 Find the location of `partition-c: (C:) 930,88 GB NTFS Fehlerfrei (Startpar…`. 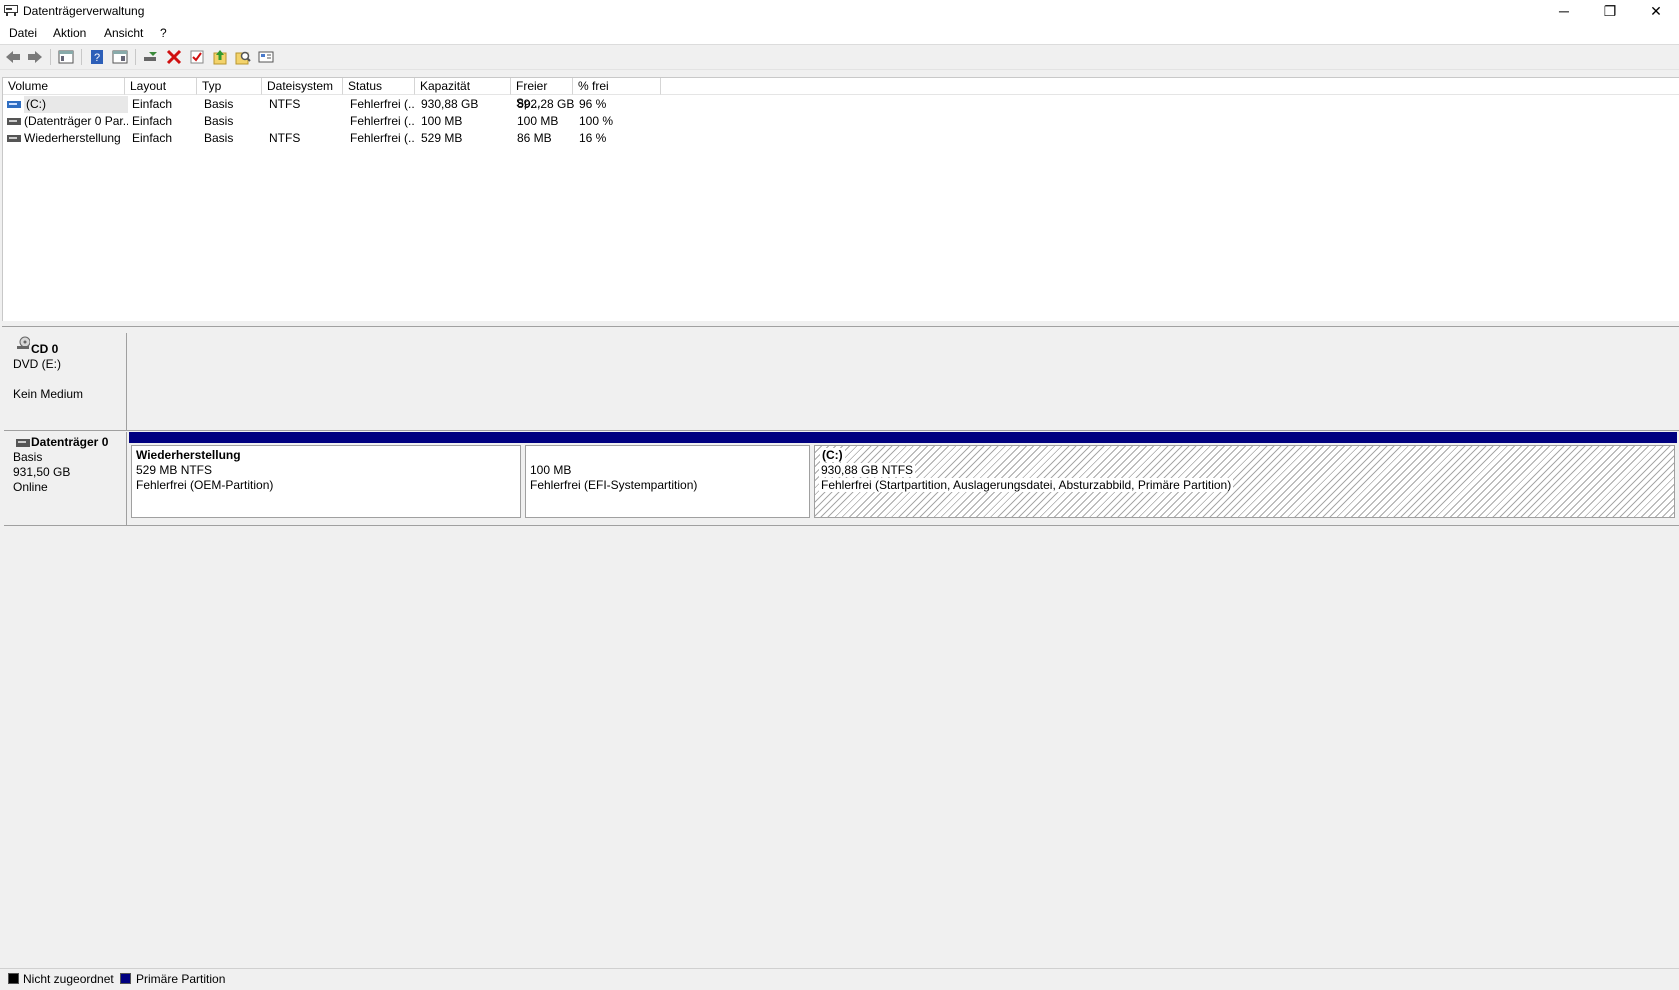

partition-c: (C:) 930,88 GB NTFS Fehlerfrei (Startpar… is located at coordinates (1244, 476).